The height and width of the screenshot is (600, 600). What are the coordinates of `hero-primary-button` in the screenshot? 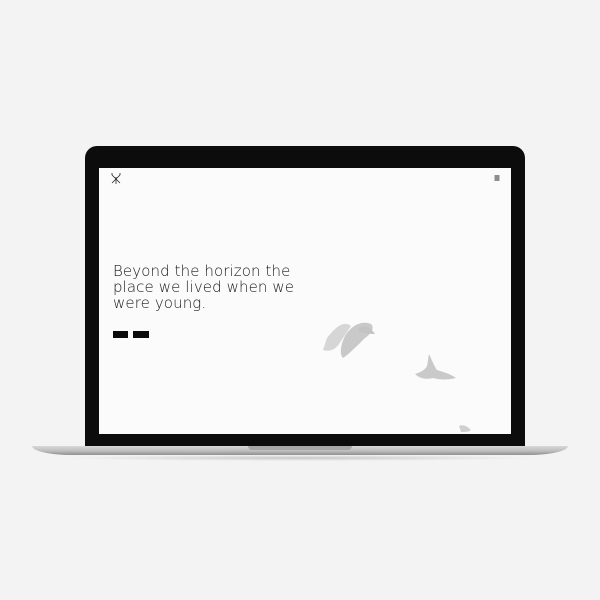 It's located at (120, 334).